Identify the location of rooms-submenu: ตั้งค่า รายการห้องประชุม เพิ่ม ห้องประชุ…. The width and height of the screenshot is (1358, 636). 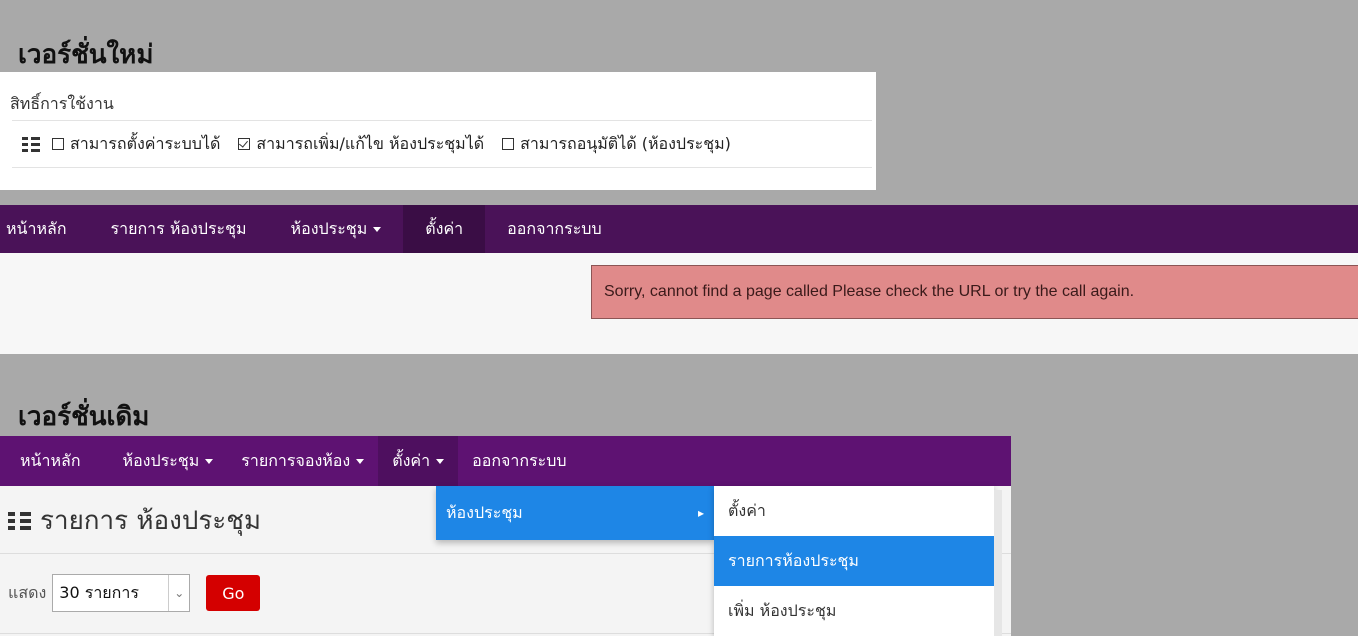
(854, 561).